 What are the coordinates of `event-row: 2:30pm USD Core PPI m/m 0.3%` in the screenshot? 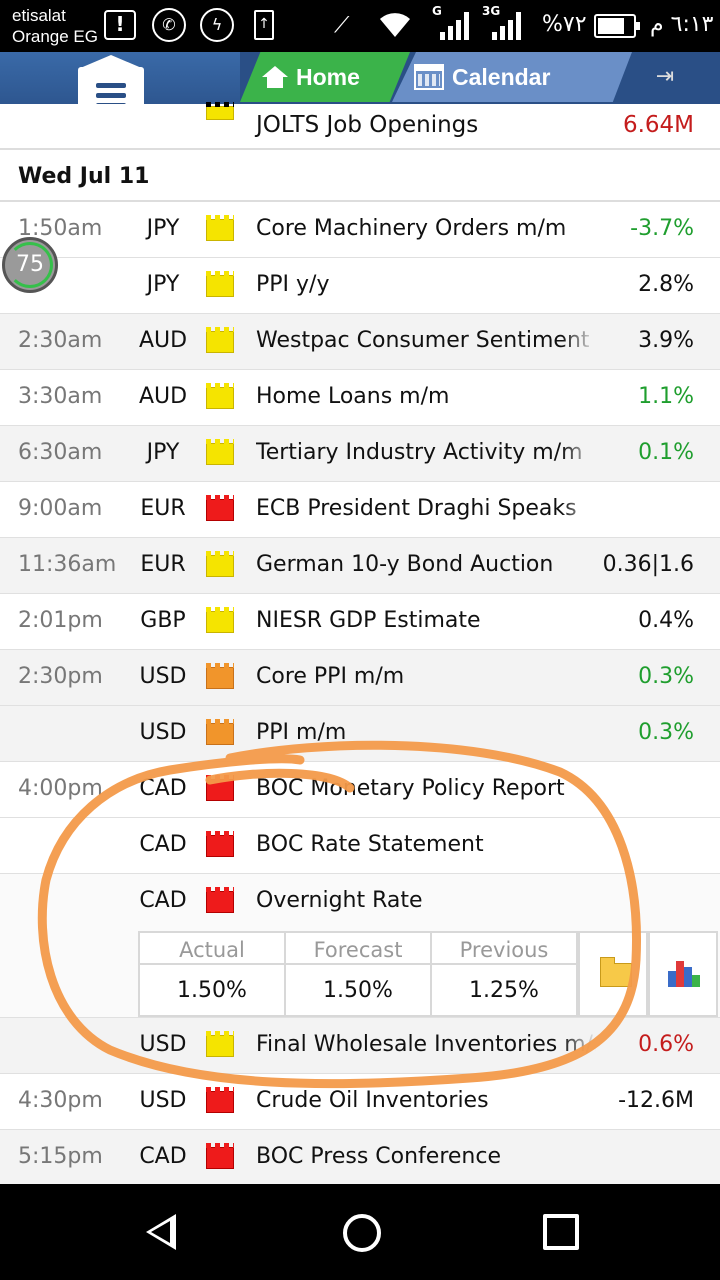 It's located at (360, 678).